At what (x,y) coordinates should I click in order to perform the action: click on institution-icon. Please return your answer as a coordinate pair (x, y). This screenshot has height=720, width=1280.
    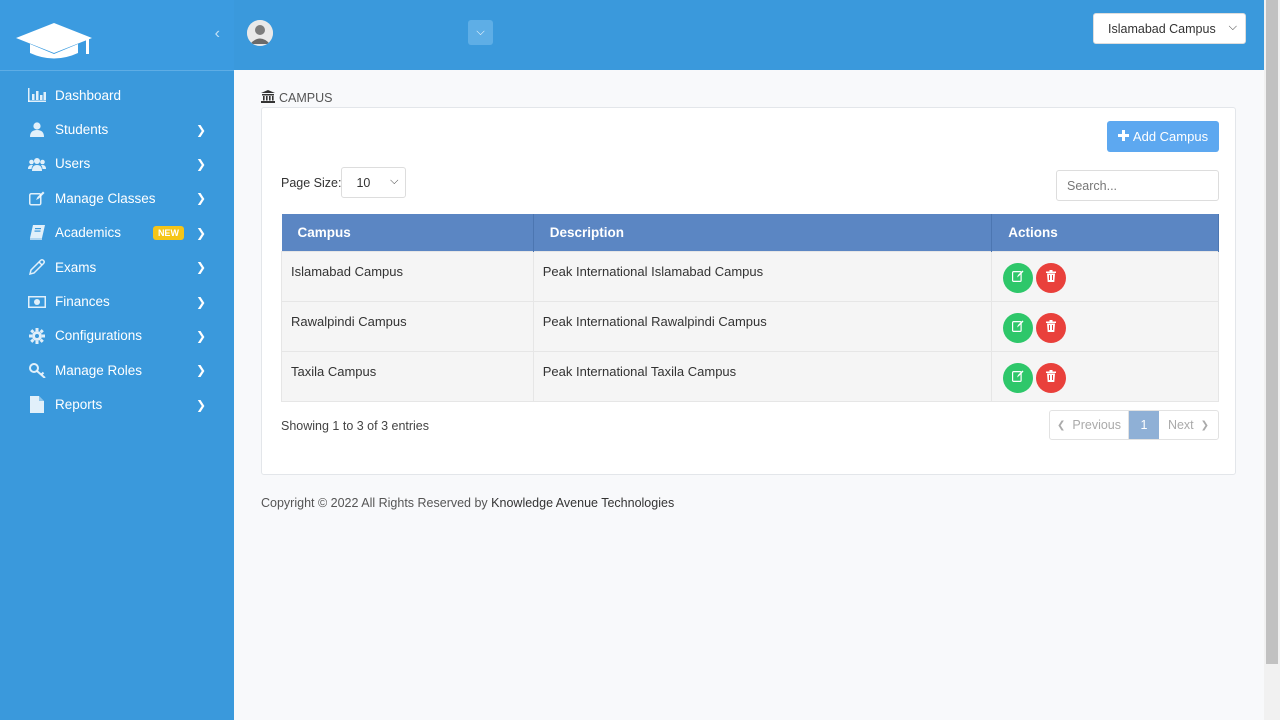
    Looking at the image, I should click on (268, 98).